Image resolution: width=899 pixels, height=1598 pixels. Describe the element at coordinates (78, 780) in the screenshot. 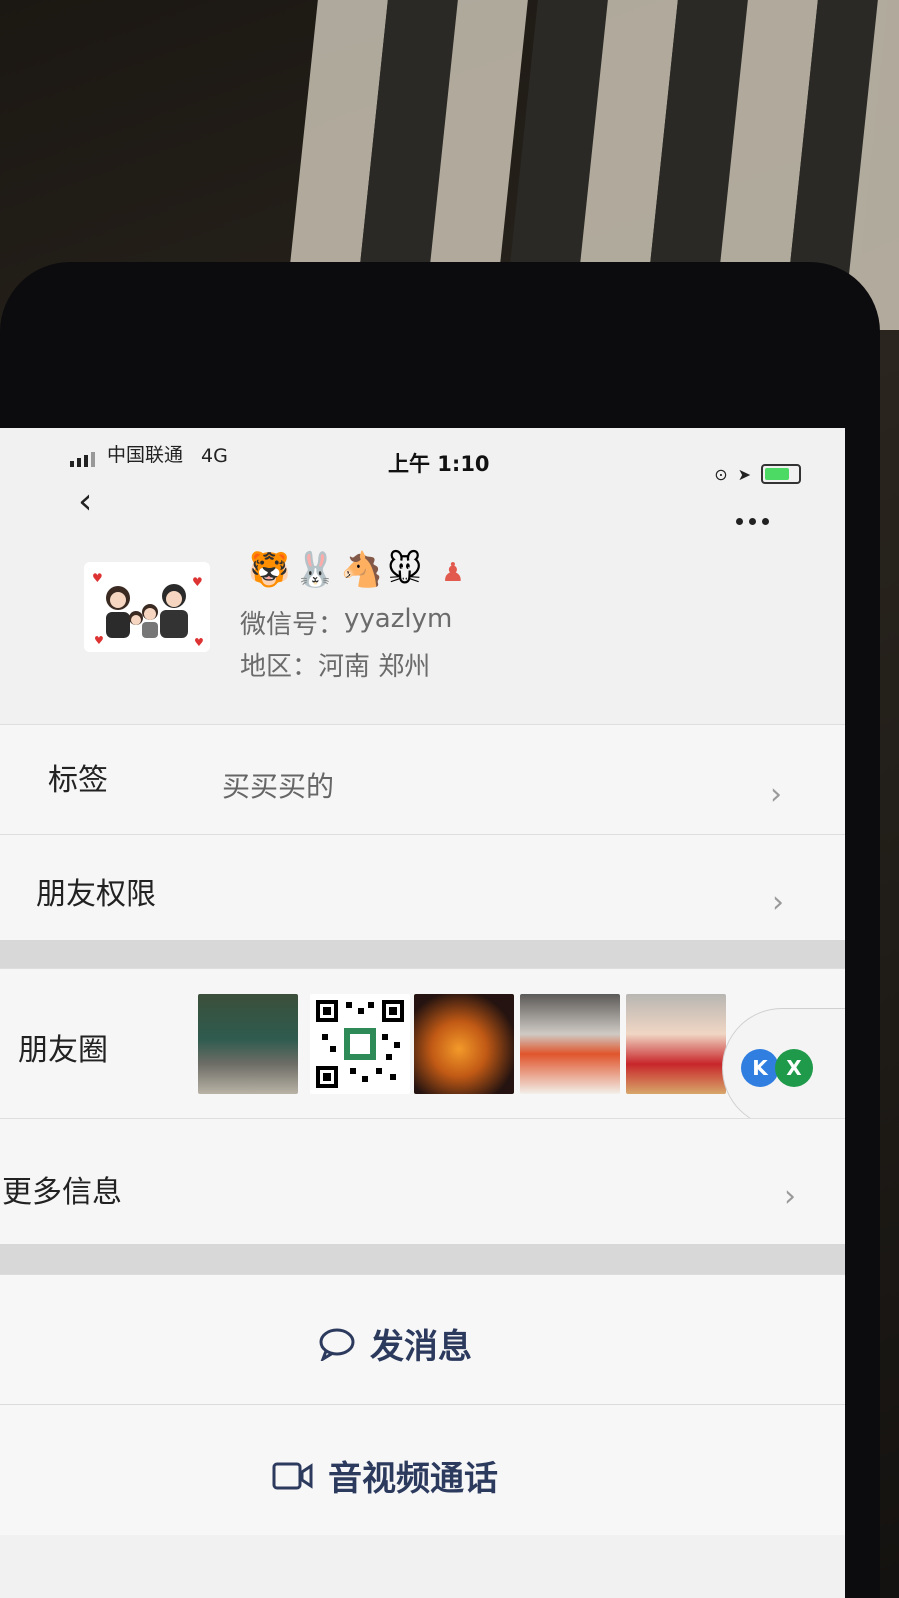

I see `tags-label: 标签` at that location.